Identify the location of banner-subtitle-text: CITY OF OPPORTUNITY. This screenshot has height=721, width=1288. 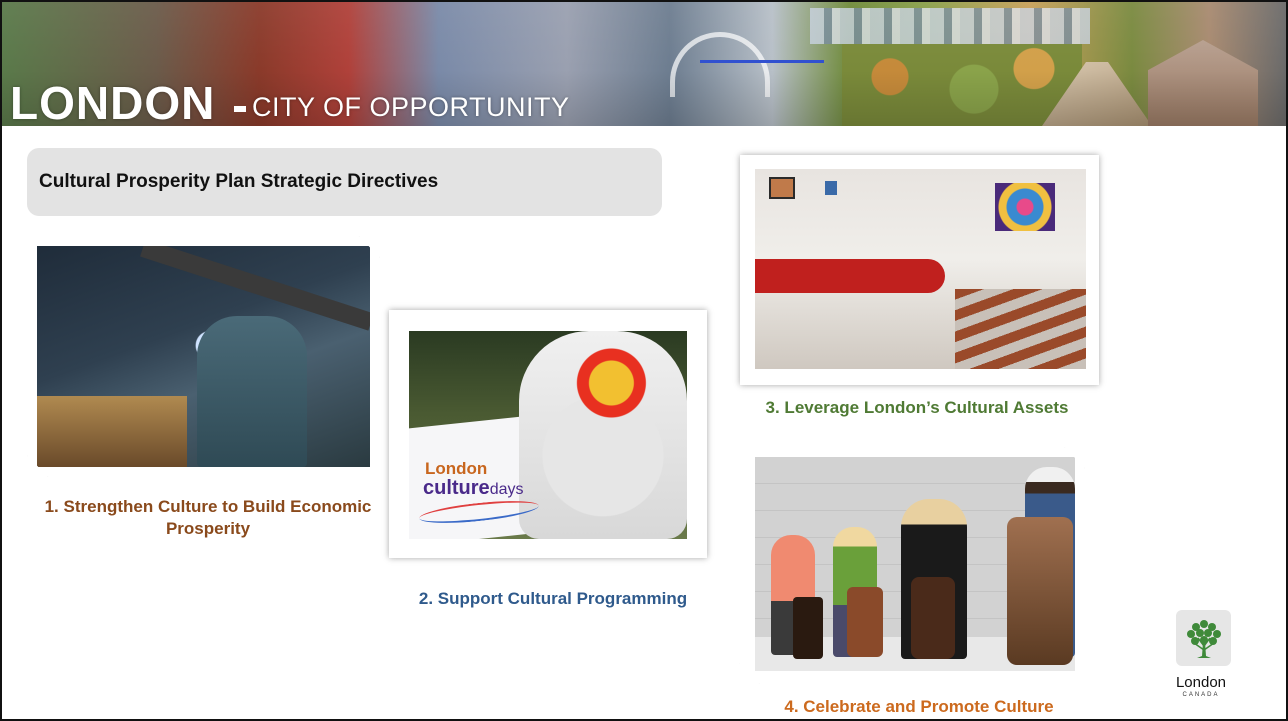
(411, 107).